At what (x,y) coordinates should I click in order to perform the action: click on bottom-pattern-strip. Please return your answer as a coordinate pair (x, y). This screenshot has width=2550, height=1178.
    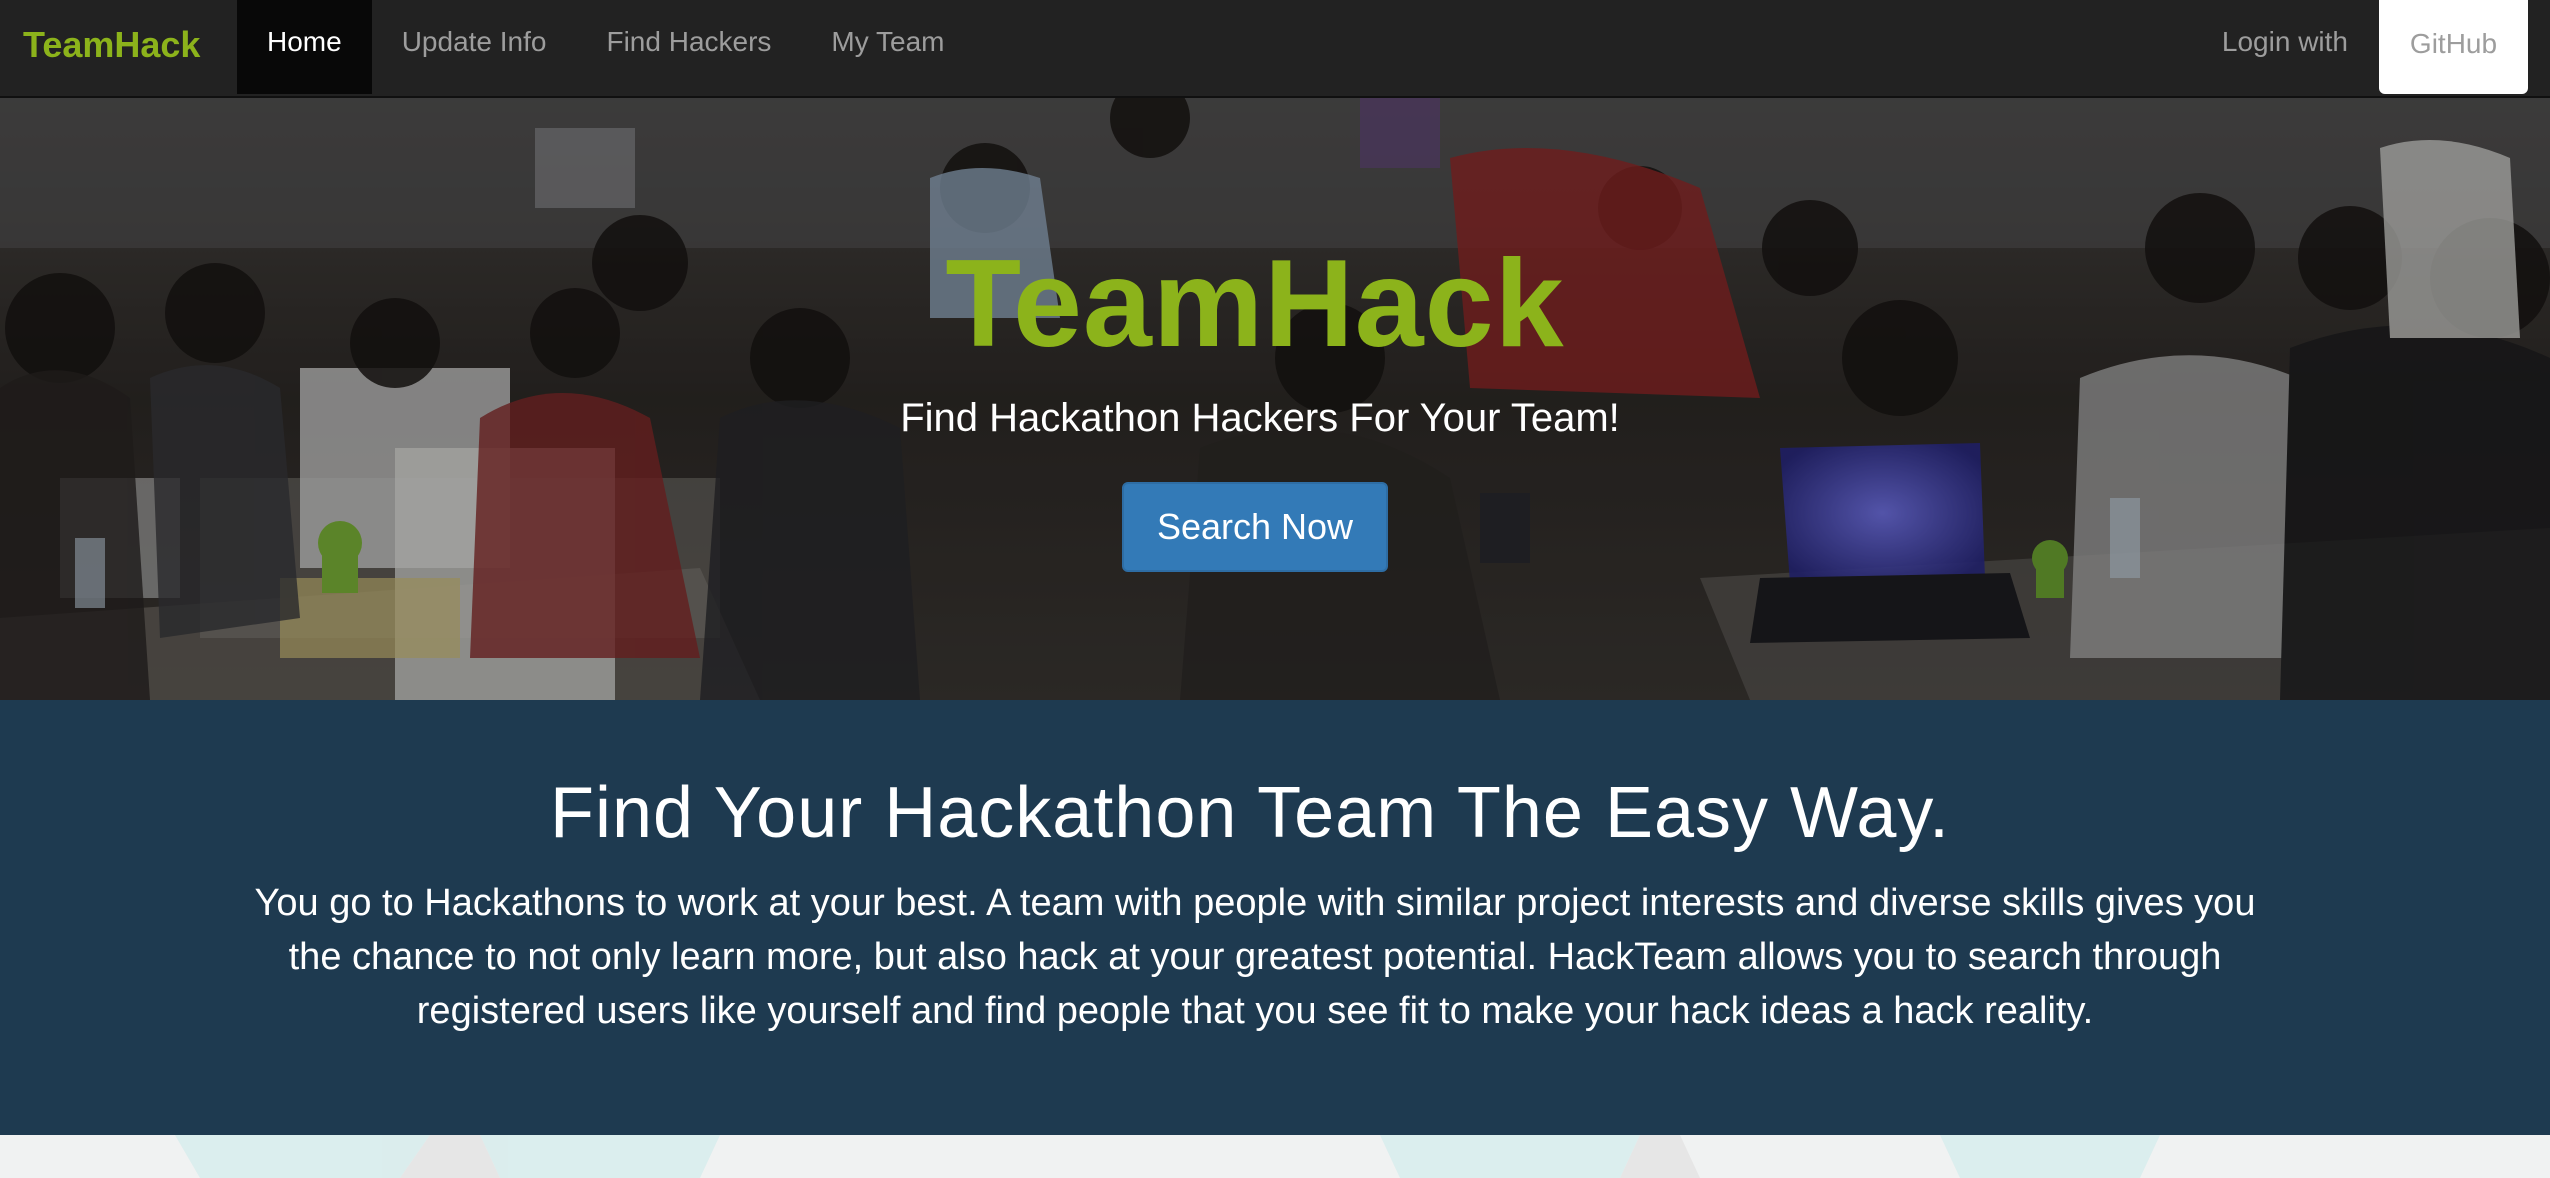
    Looking at the image, I should click on (1275, 1156).